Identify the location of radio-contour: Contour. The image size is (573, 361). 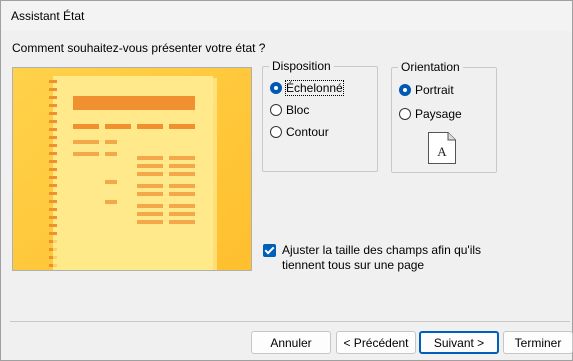
(299, 132).